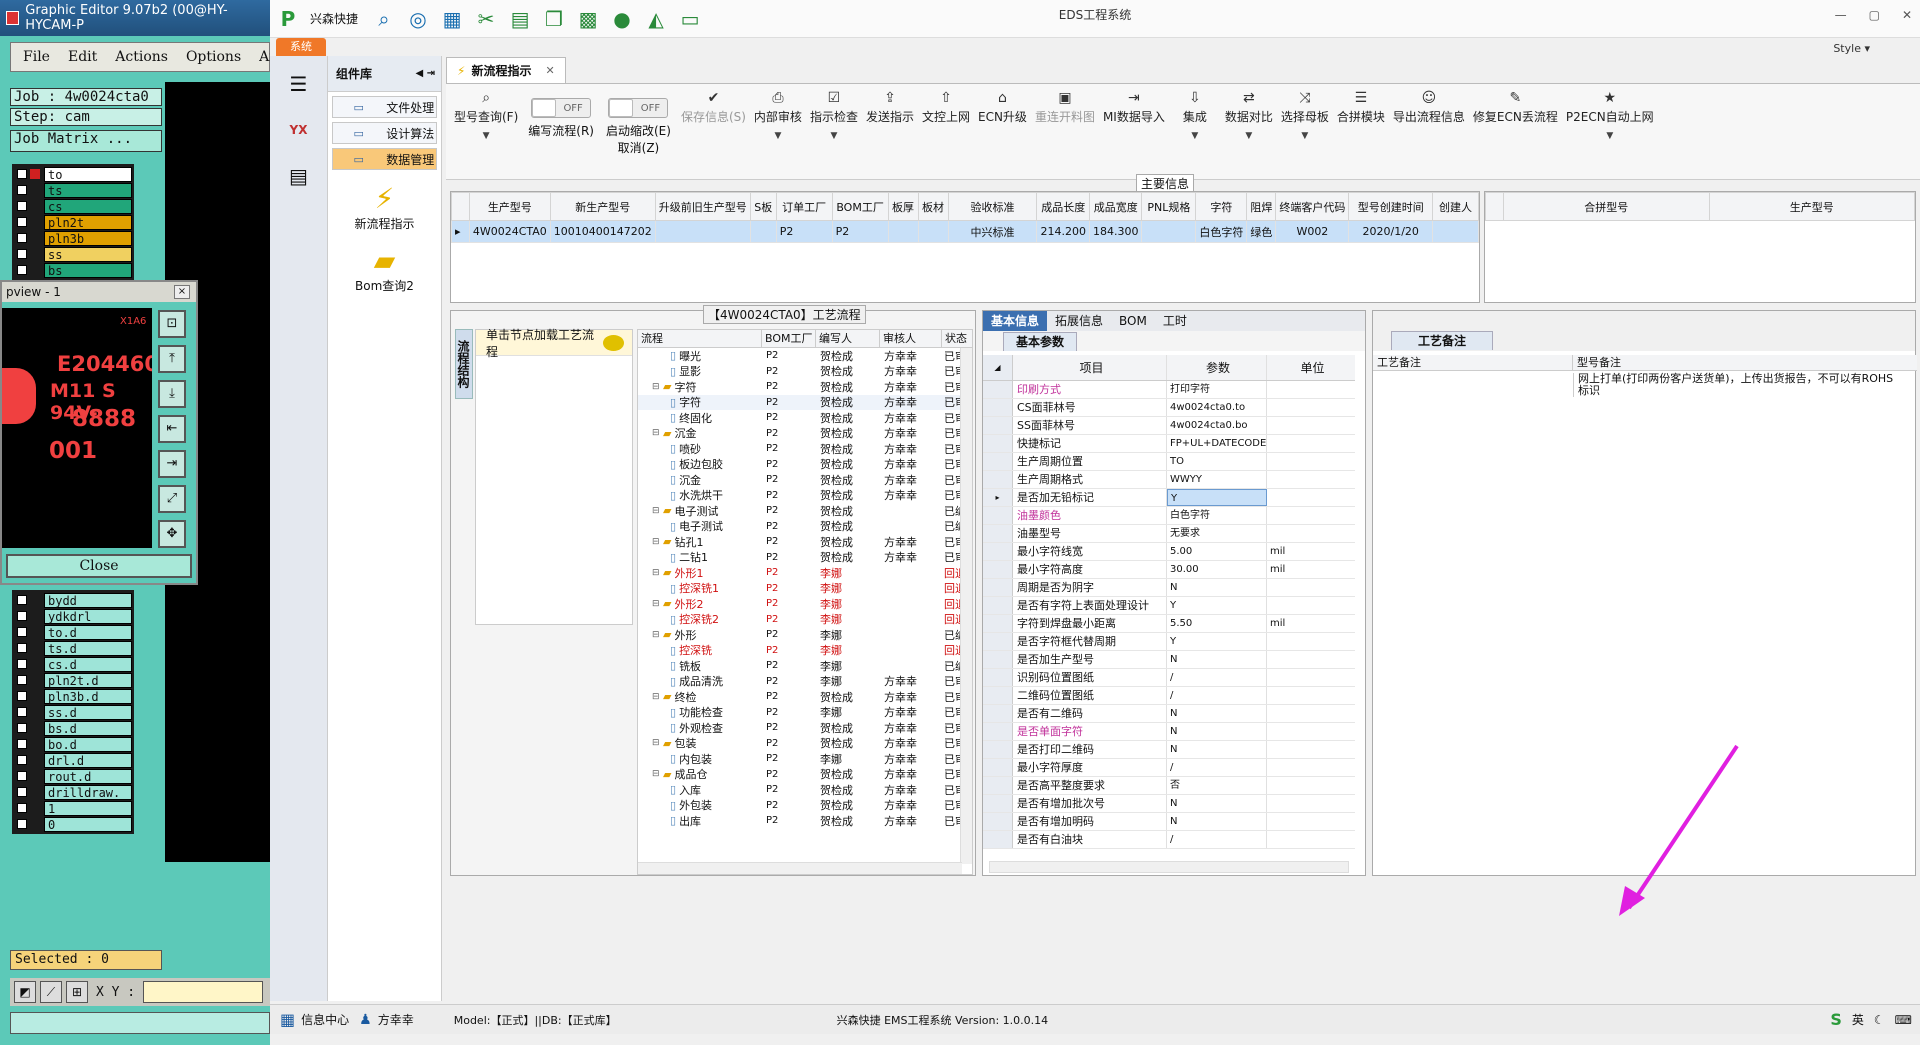 This screenshot has height=1045, width=1920. I want to click on ge-menu-analysis: Analy, so click(264, 57).